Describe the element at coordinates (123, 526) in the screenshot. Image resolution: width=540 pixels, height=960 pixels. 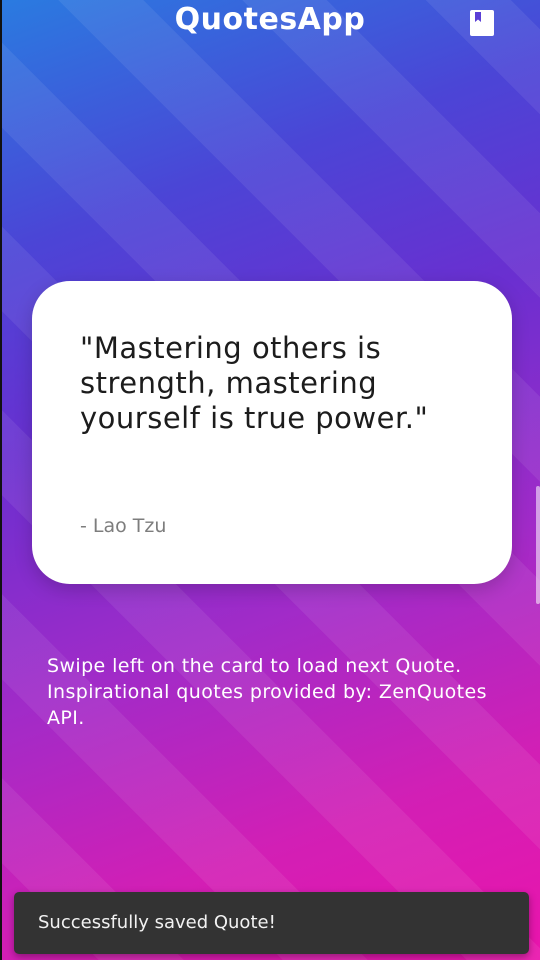
I see `quote-author: - Lao Tzu` at that location.